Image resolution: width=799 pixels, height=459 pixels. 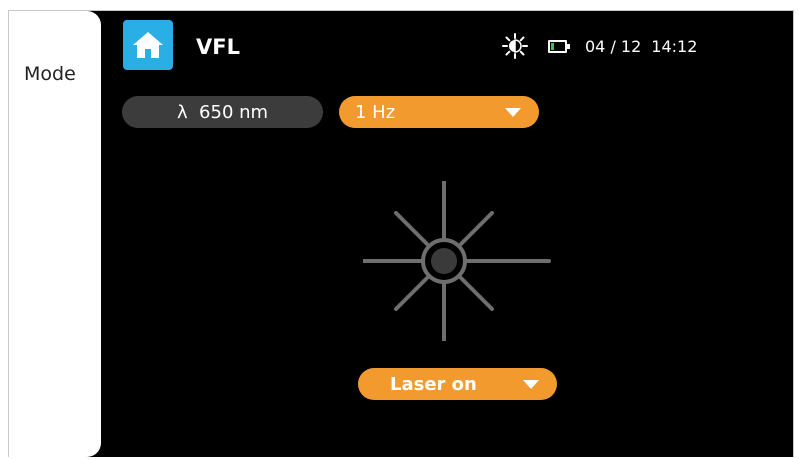 I want to click on battery-icon, so click(x=559, y=46).